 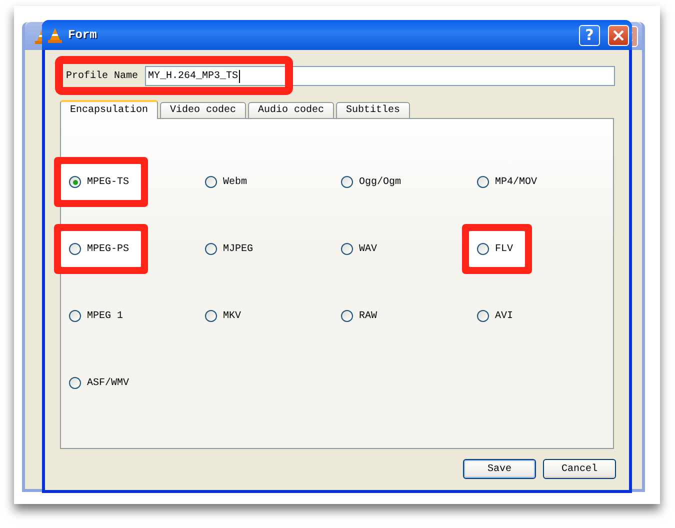 What do you see at coordinates (83, 35) in the screenshot?
I see `window-title: Form` at bounding box center [83, 35].